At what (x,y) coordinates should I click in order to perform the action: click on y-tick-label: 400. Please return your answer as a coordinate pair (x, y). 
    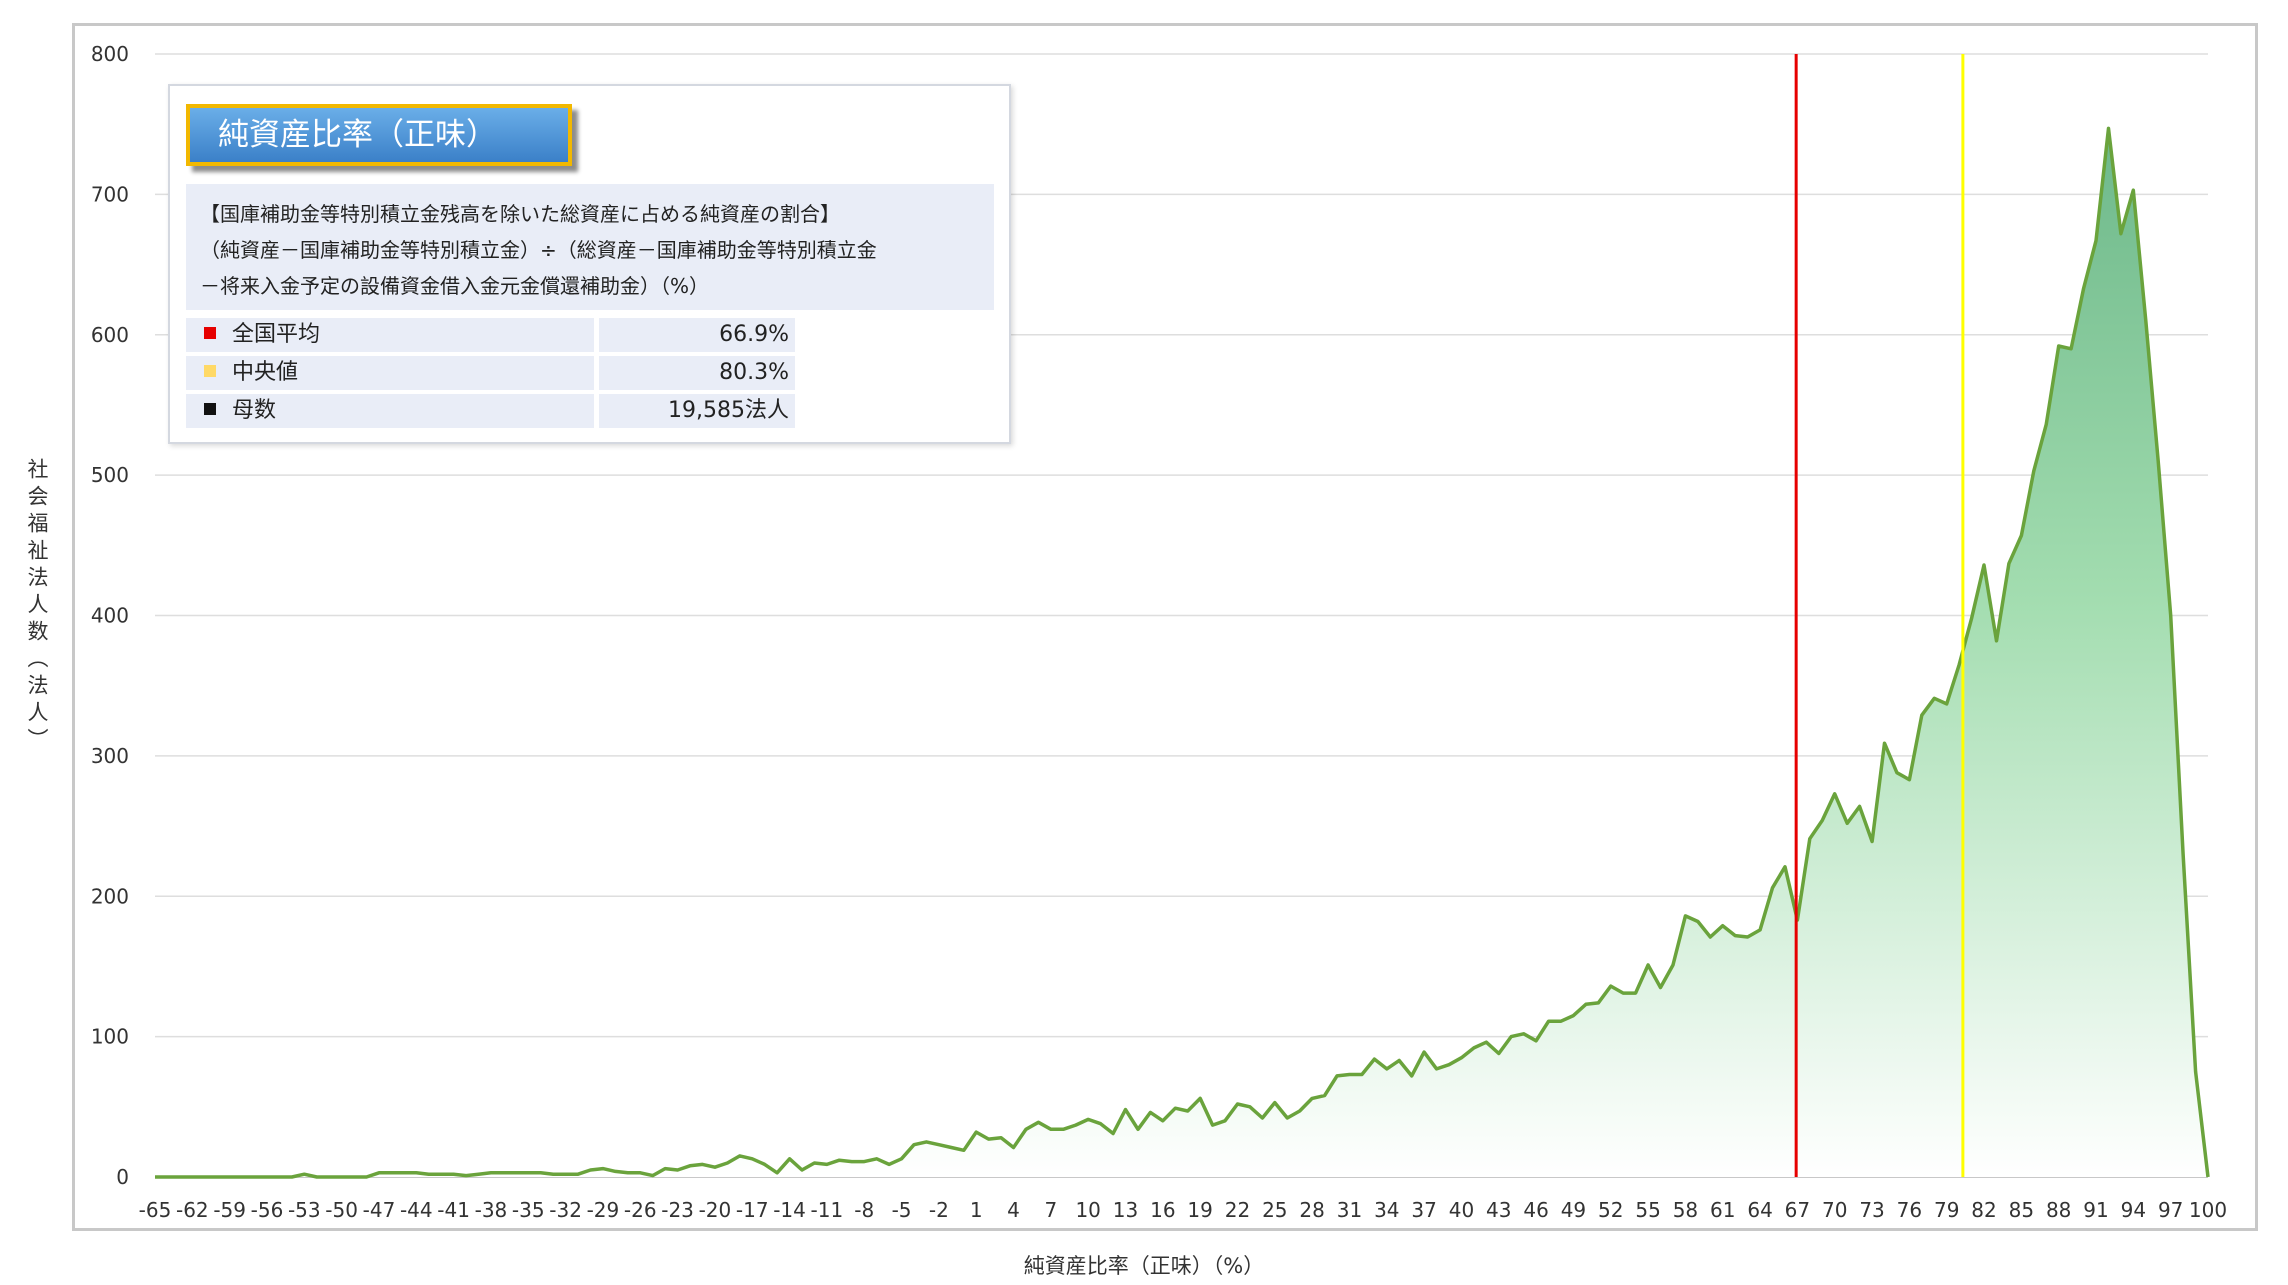
    Looking at the image, I should click on (110, 616).